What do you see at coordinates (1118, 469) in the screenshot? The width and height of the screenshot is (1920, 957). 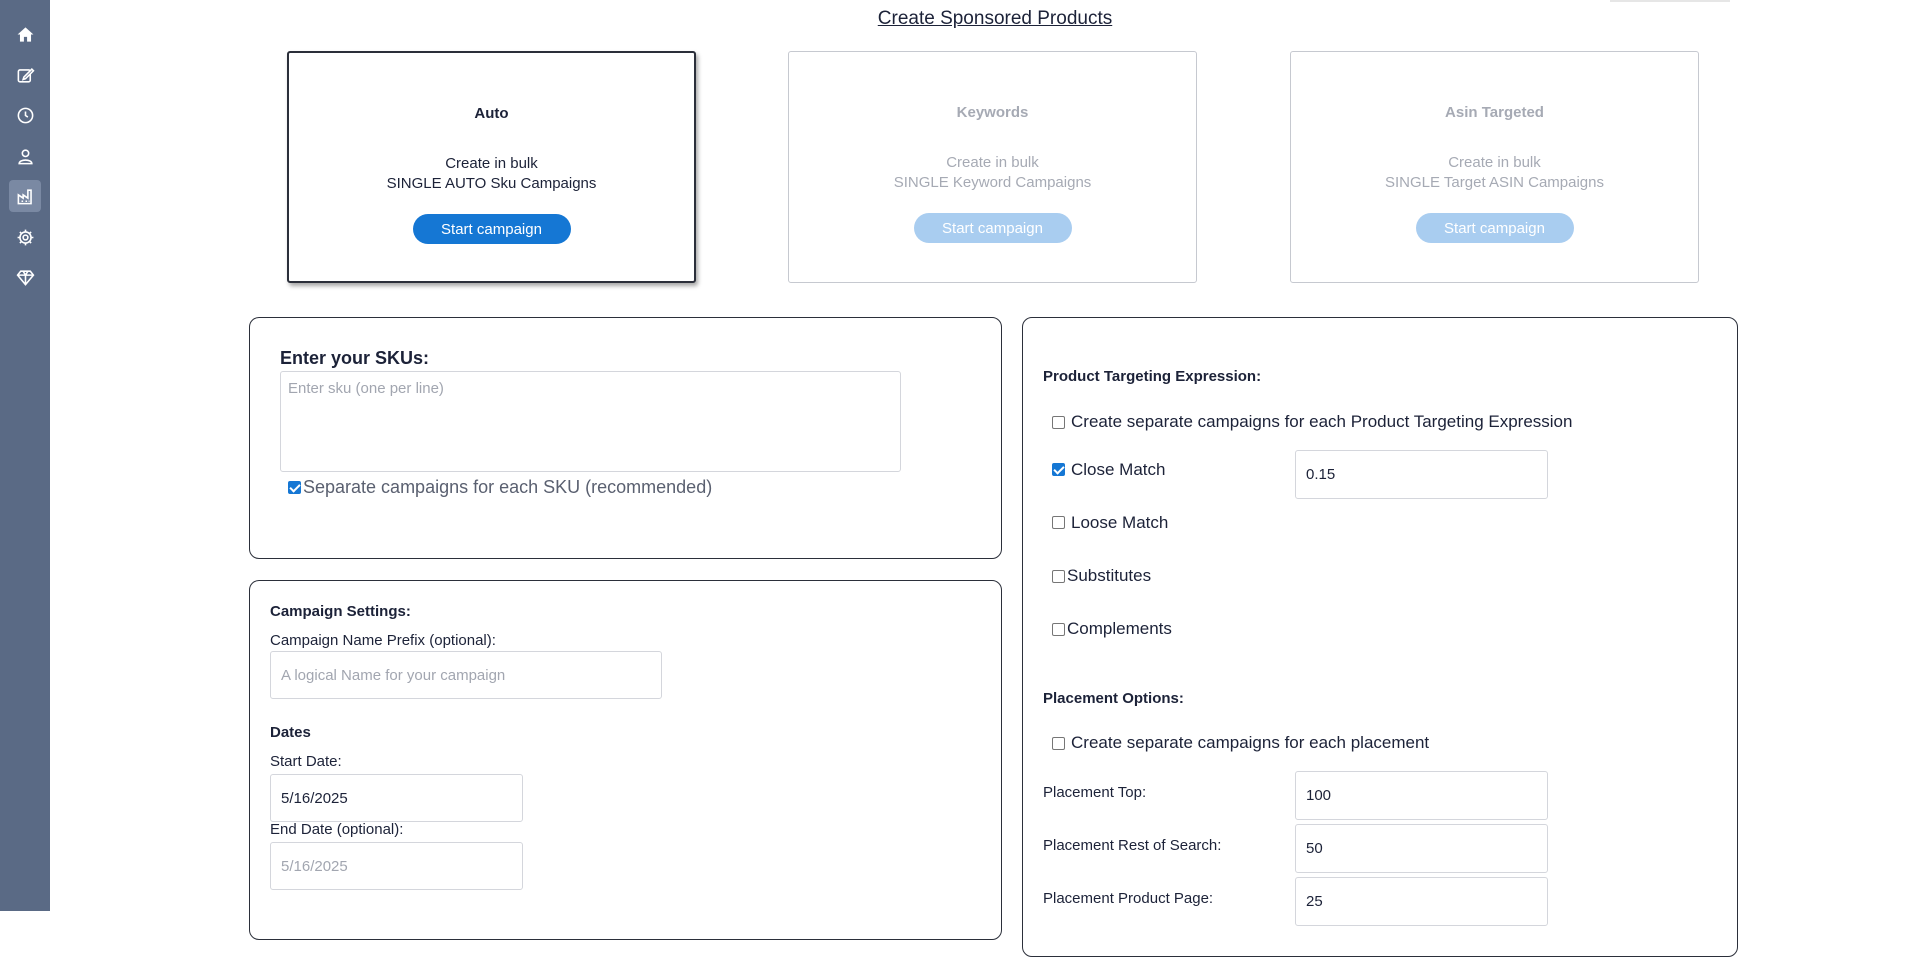 I see `close-match-label: Close Match` at bounding box center [1118, 469].